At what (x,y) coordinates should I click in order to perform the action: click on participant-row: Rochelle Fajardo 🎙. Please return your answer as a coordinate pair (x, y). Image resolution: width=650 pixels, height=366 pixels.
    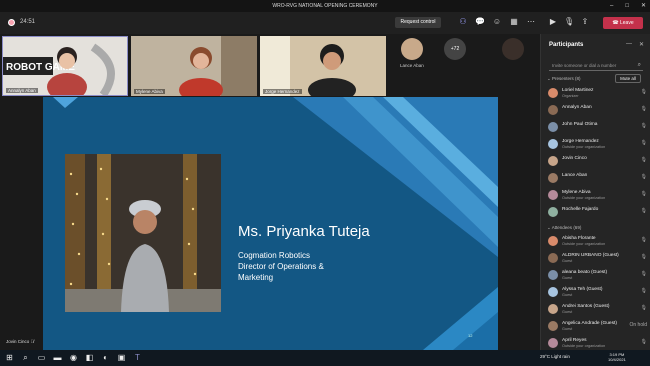
    Looking at the image, I should click on (597, 212).